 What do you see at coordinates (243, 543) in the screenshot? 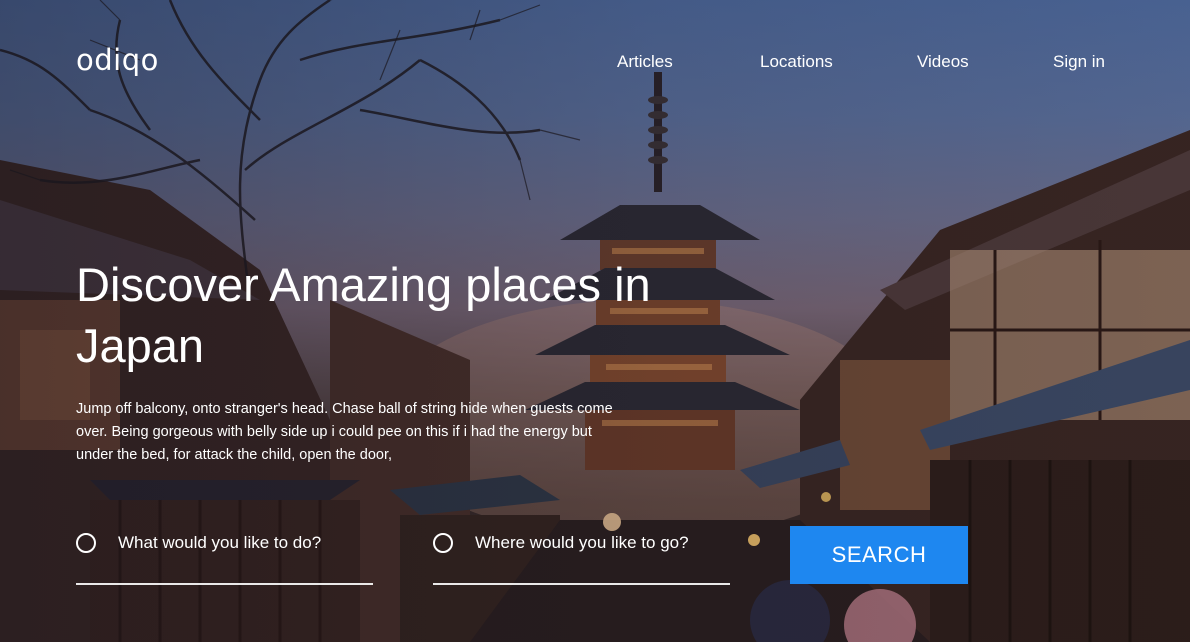
I see `activity-input` at bounding box center [243, 543].